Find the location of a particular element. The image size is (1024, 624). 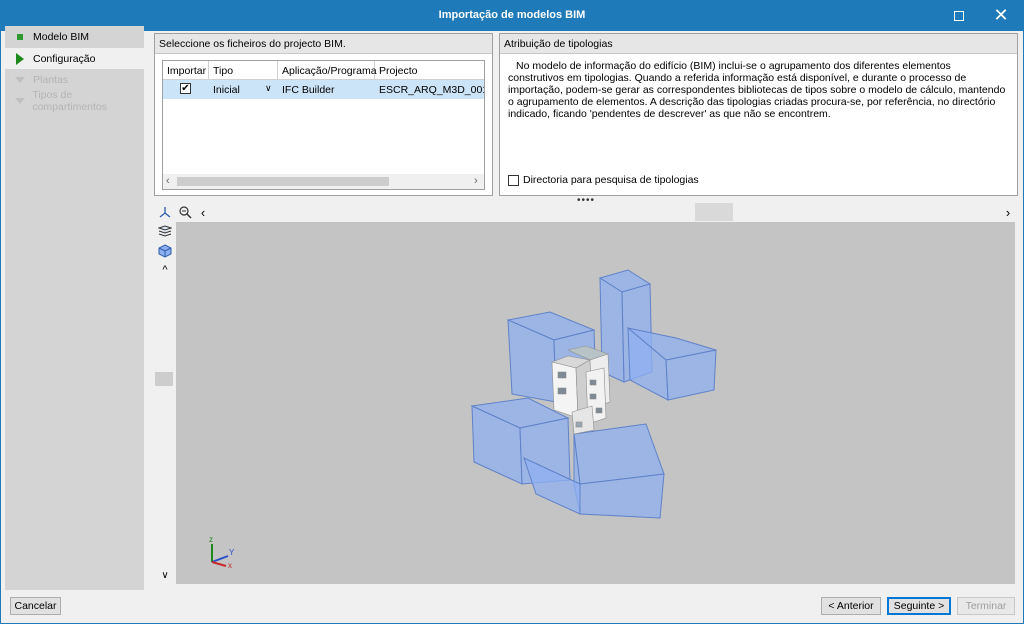

step-label: Plantas is located at coordinates (51, 79).